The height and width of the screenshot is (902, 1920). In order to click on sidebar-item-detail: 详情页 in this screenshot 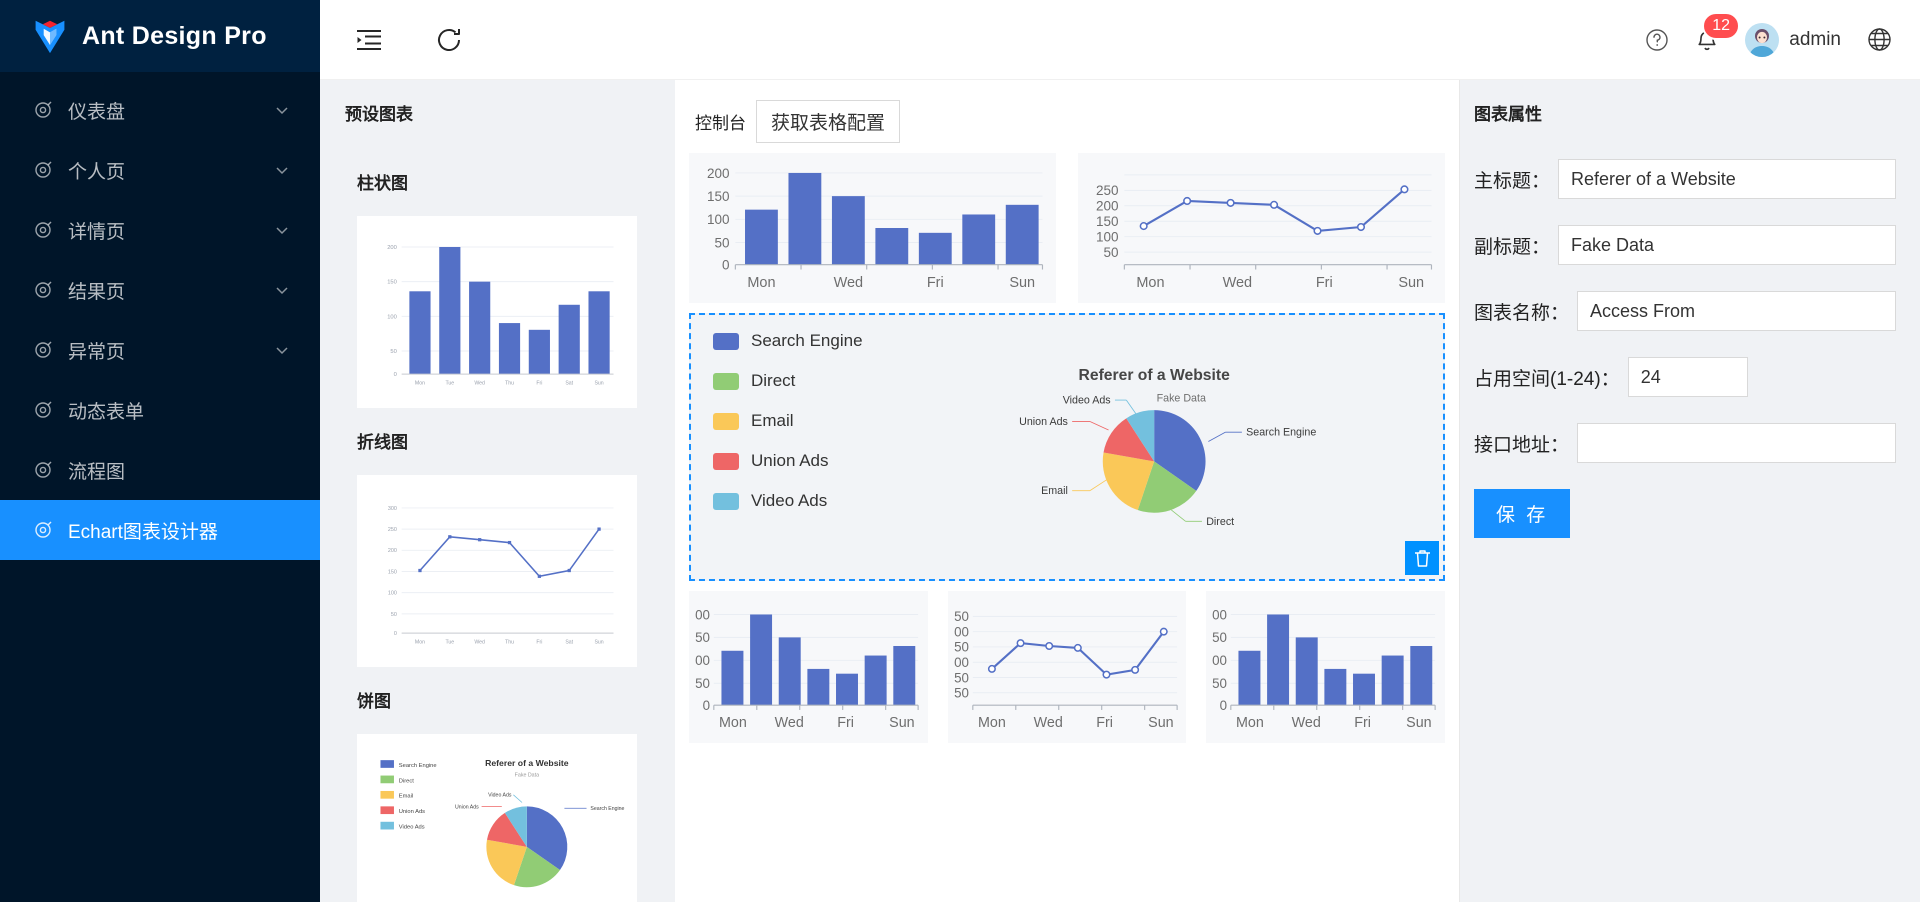, I will do `click(160, 230)`.